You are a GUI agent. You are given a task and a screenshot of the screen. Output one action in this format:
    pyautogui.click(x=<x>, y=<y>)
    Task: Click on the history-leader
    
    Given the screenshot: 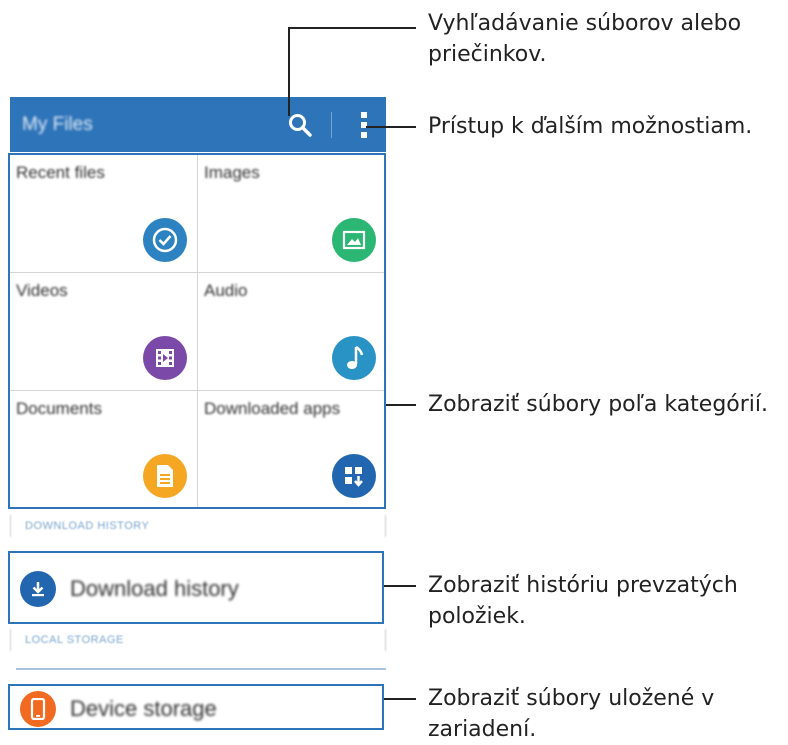 What is the action you would take?
    pyautogui.click(x=400, y=586)
    